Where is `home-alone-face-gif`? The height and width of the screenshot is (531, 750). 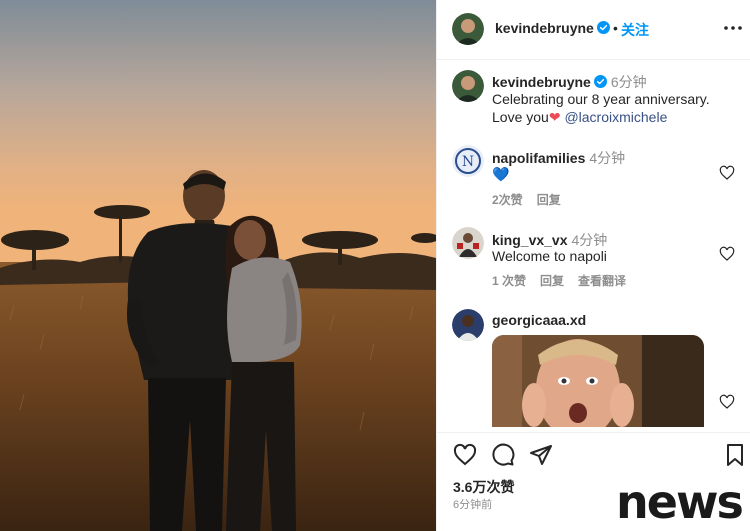
home-alone-face-gif is located at coordinates (598, 381).